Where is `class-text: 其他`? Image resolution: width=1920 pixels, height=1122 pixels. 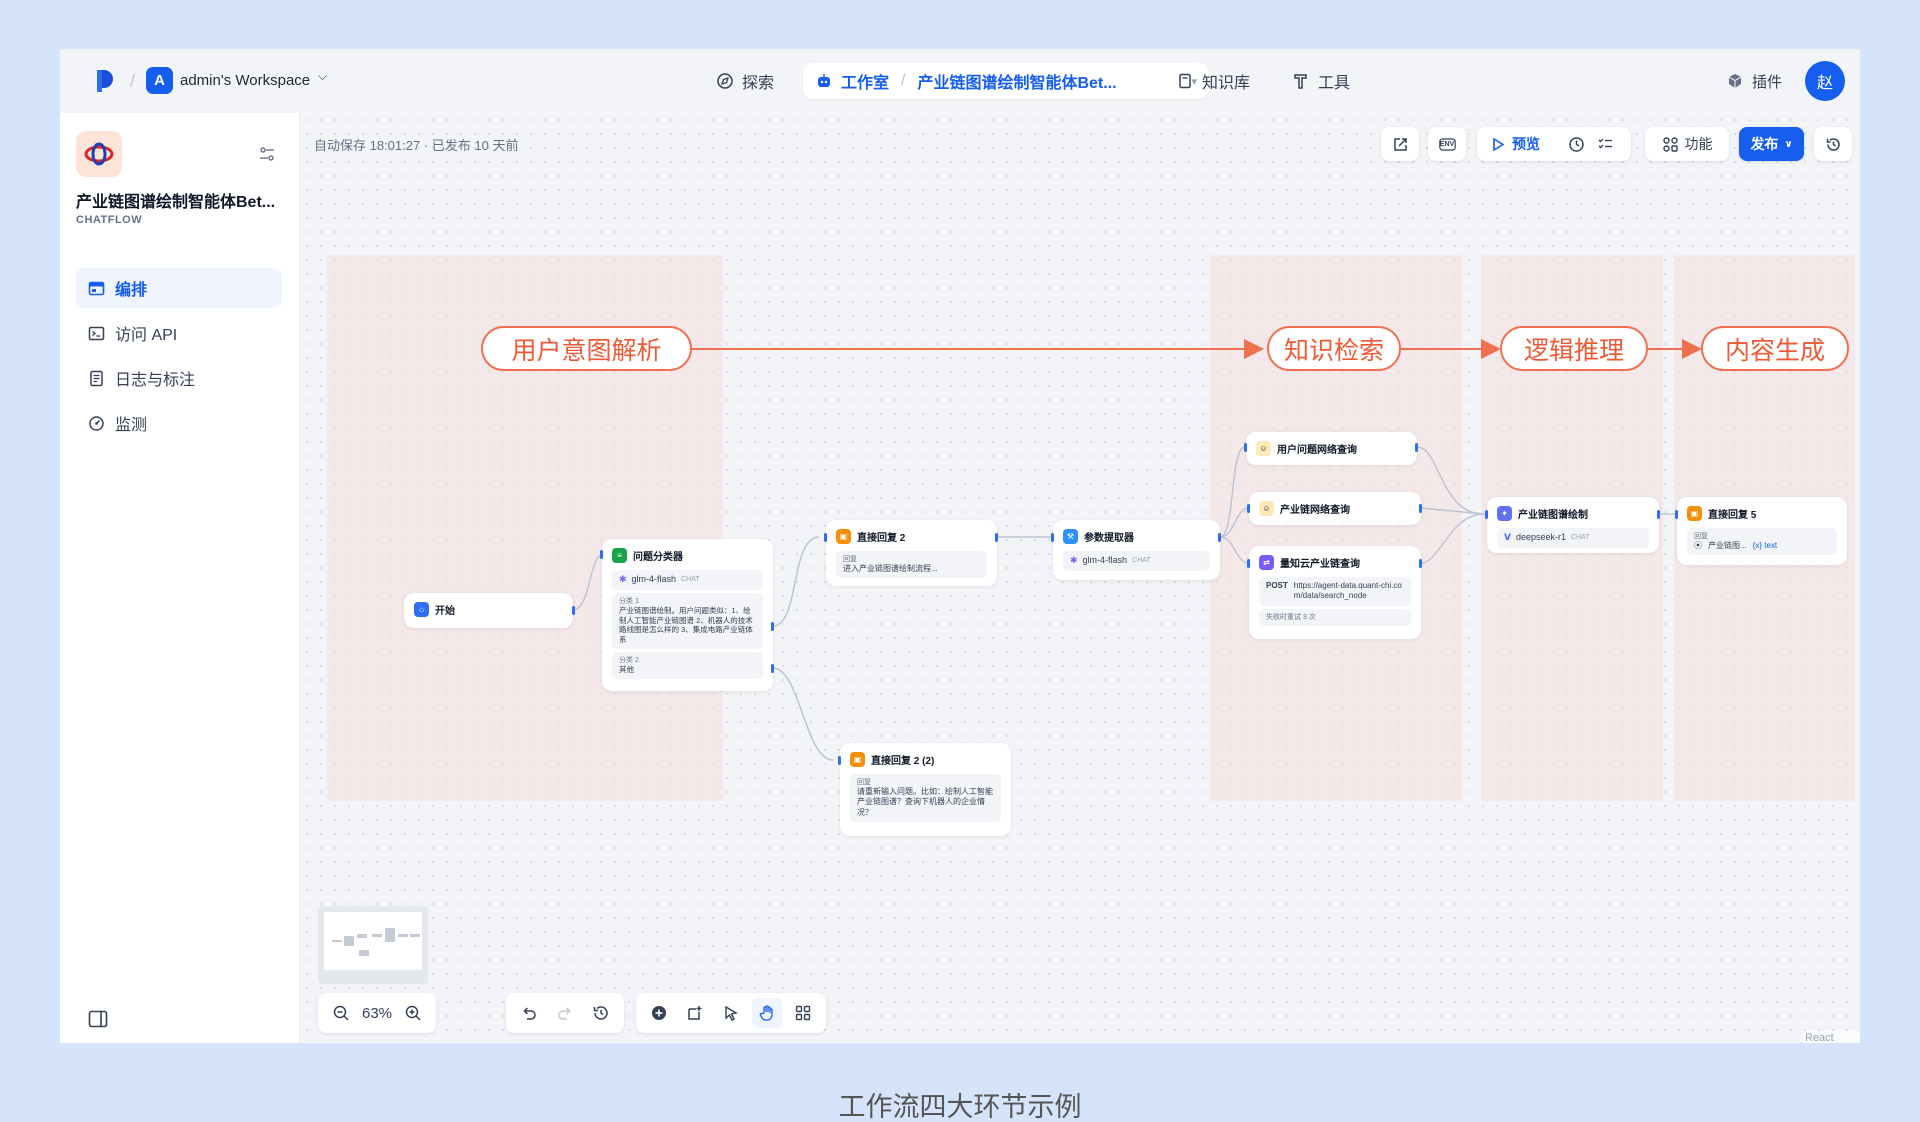 class-text: 其他 is located at coordinates (626, 669).